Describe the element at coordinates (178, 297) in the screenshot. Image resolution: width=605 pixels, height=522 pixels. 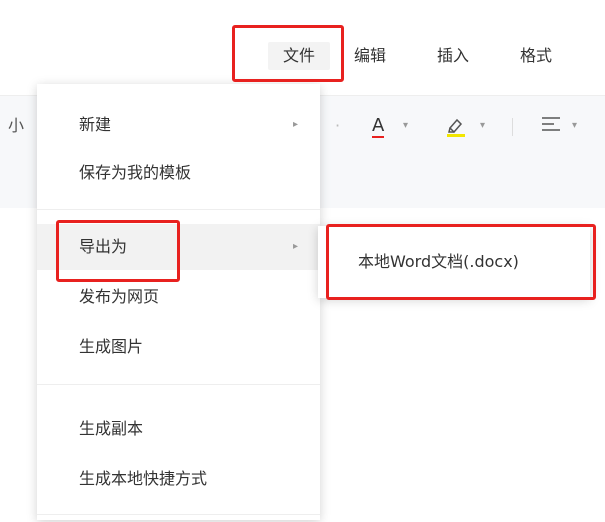
I see `menu-item-publish-webpage: 发布为网页` at that location.